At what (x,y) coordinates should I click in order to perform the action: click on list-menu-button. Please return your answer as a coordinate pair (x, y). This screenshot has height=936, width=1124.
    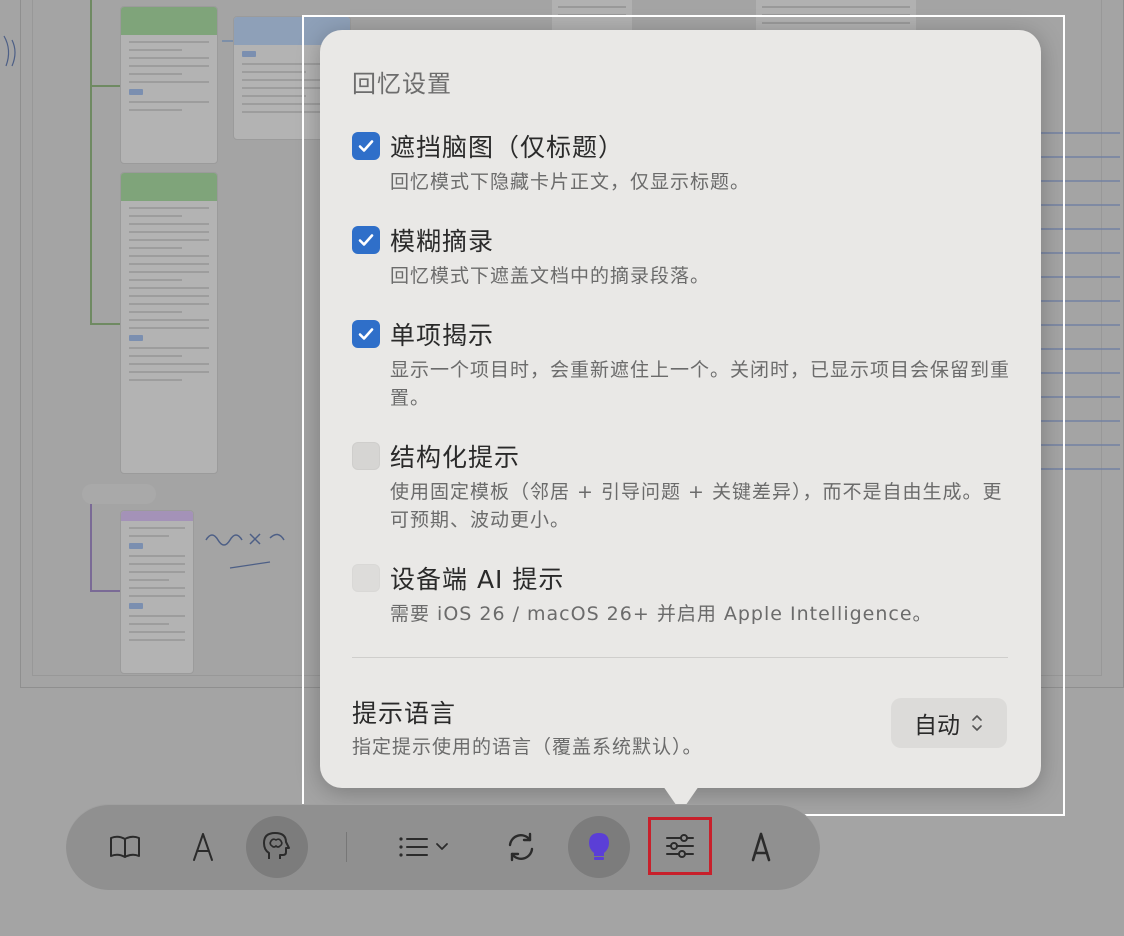
    Looking at the image, I should click on (425, 847).